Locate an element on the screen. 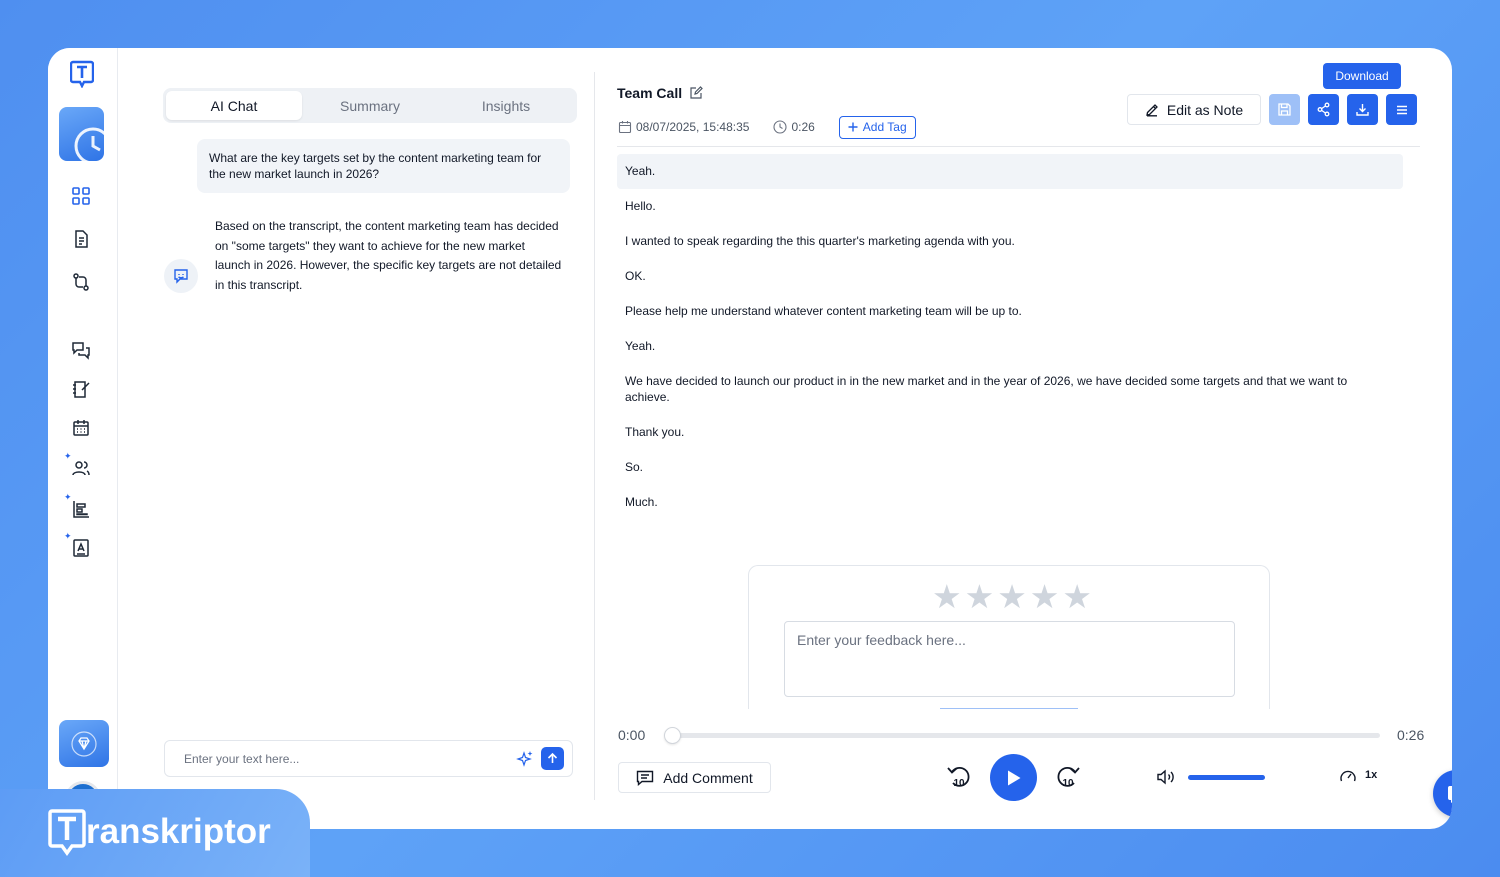 This screenshot has height=877, width=1500. volume-slider is located at coordinates (1226, 777).